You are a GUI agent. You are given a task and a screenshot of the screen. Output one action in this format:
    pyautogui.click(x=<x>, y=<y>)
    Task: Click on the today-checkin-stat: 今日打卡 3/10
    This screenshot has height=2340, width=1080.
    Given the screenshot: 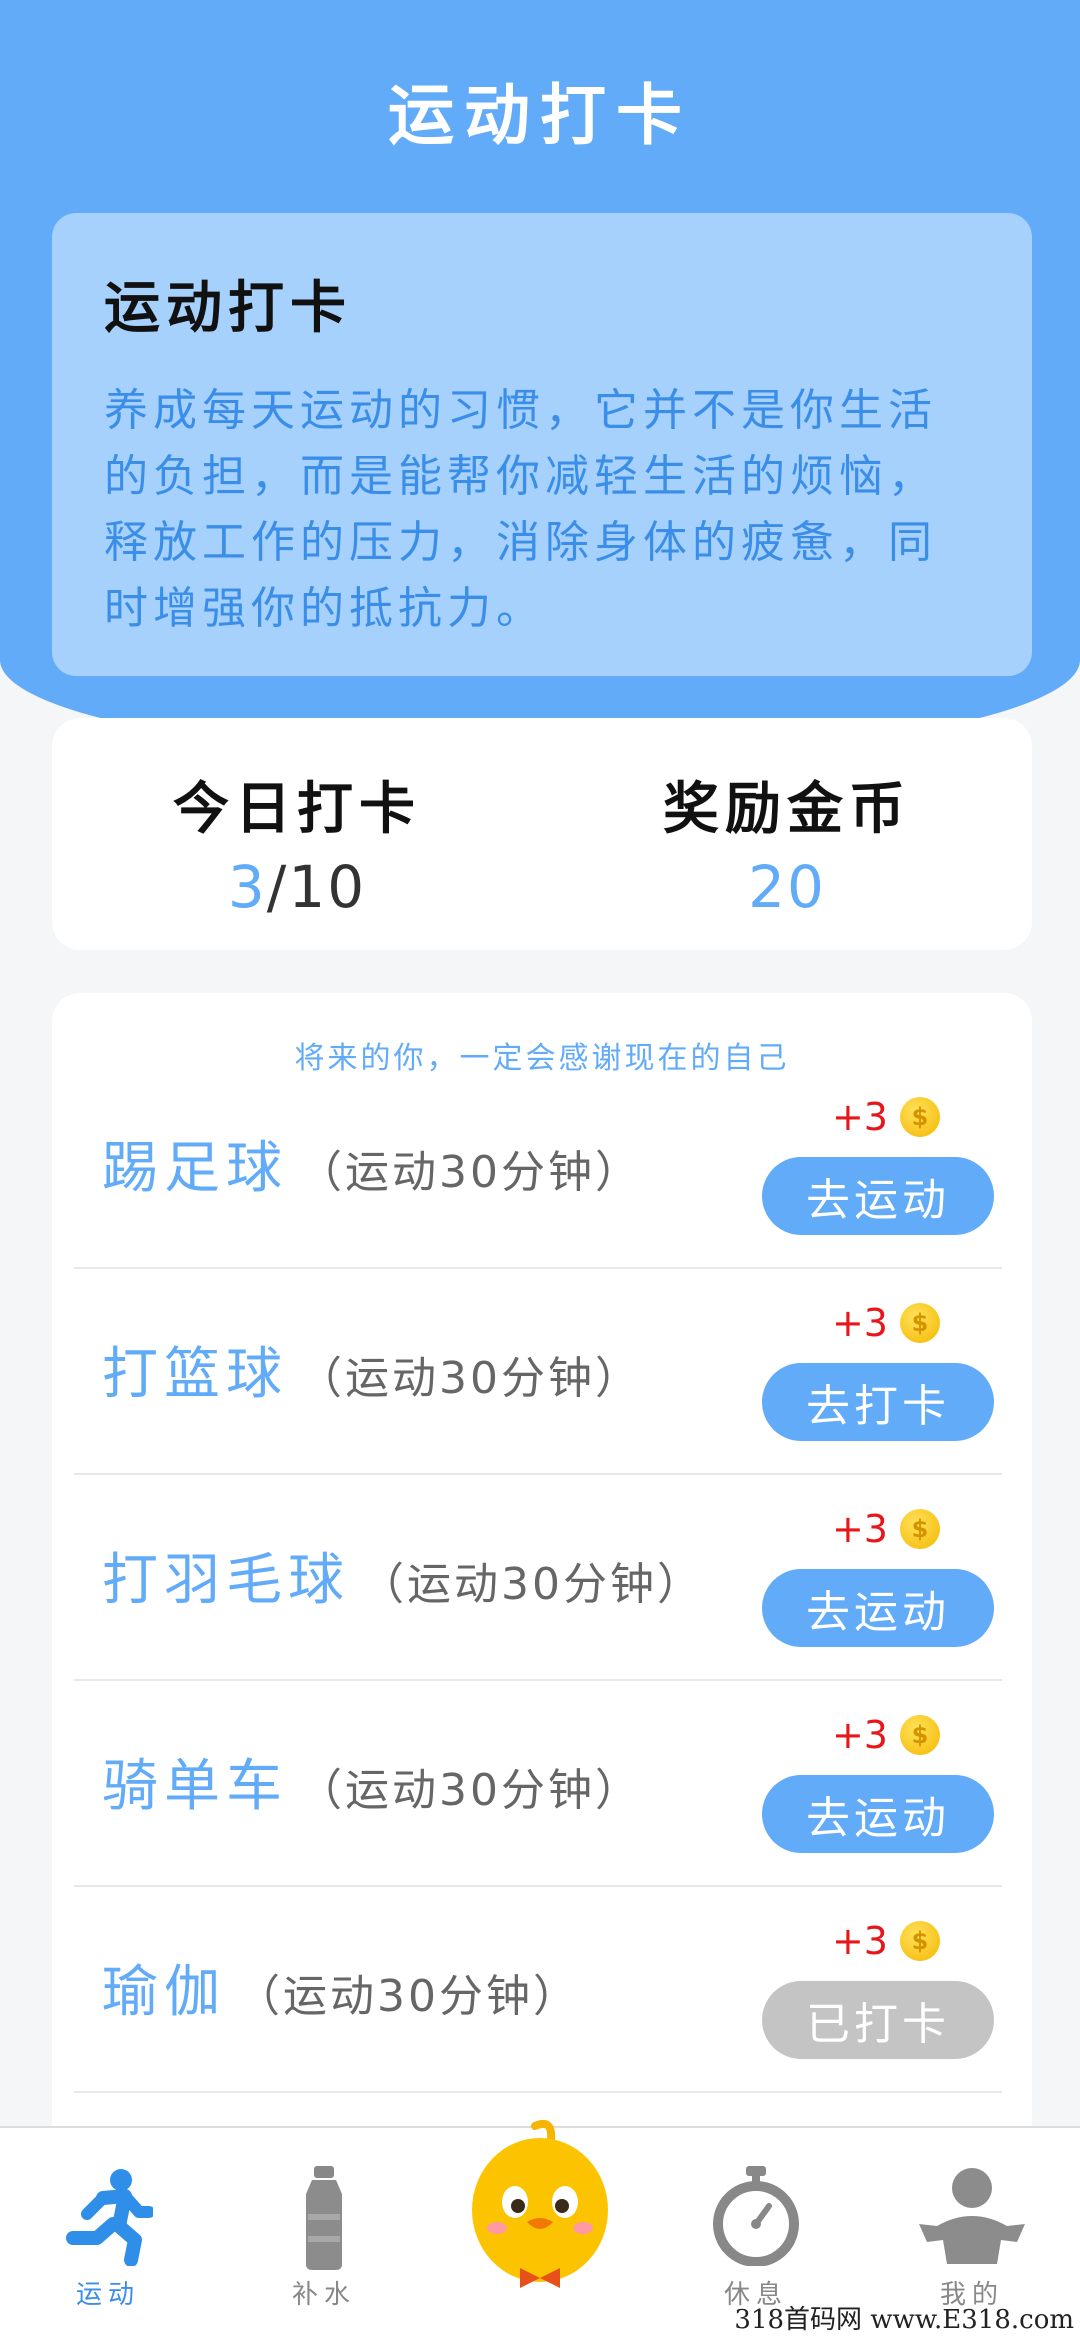 What is the action you would take?
    pyautogui.click(x=297, y=834)
    